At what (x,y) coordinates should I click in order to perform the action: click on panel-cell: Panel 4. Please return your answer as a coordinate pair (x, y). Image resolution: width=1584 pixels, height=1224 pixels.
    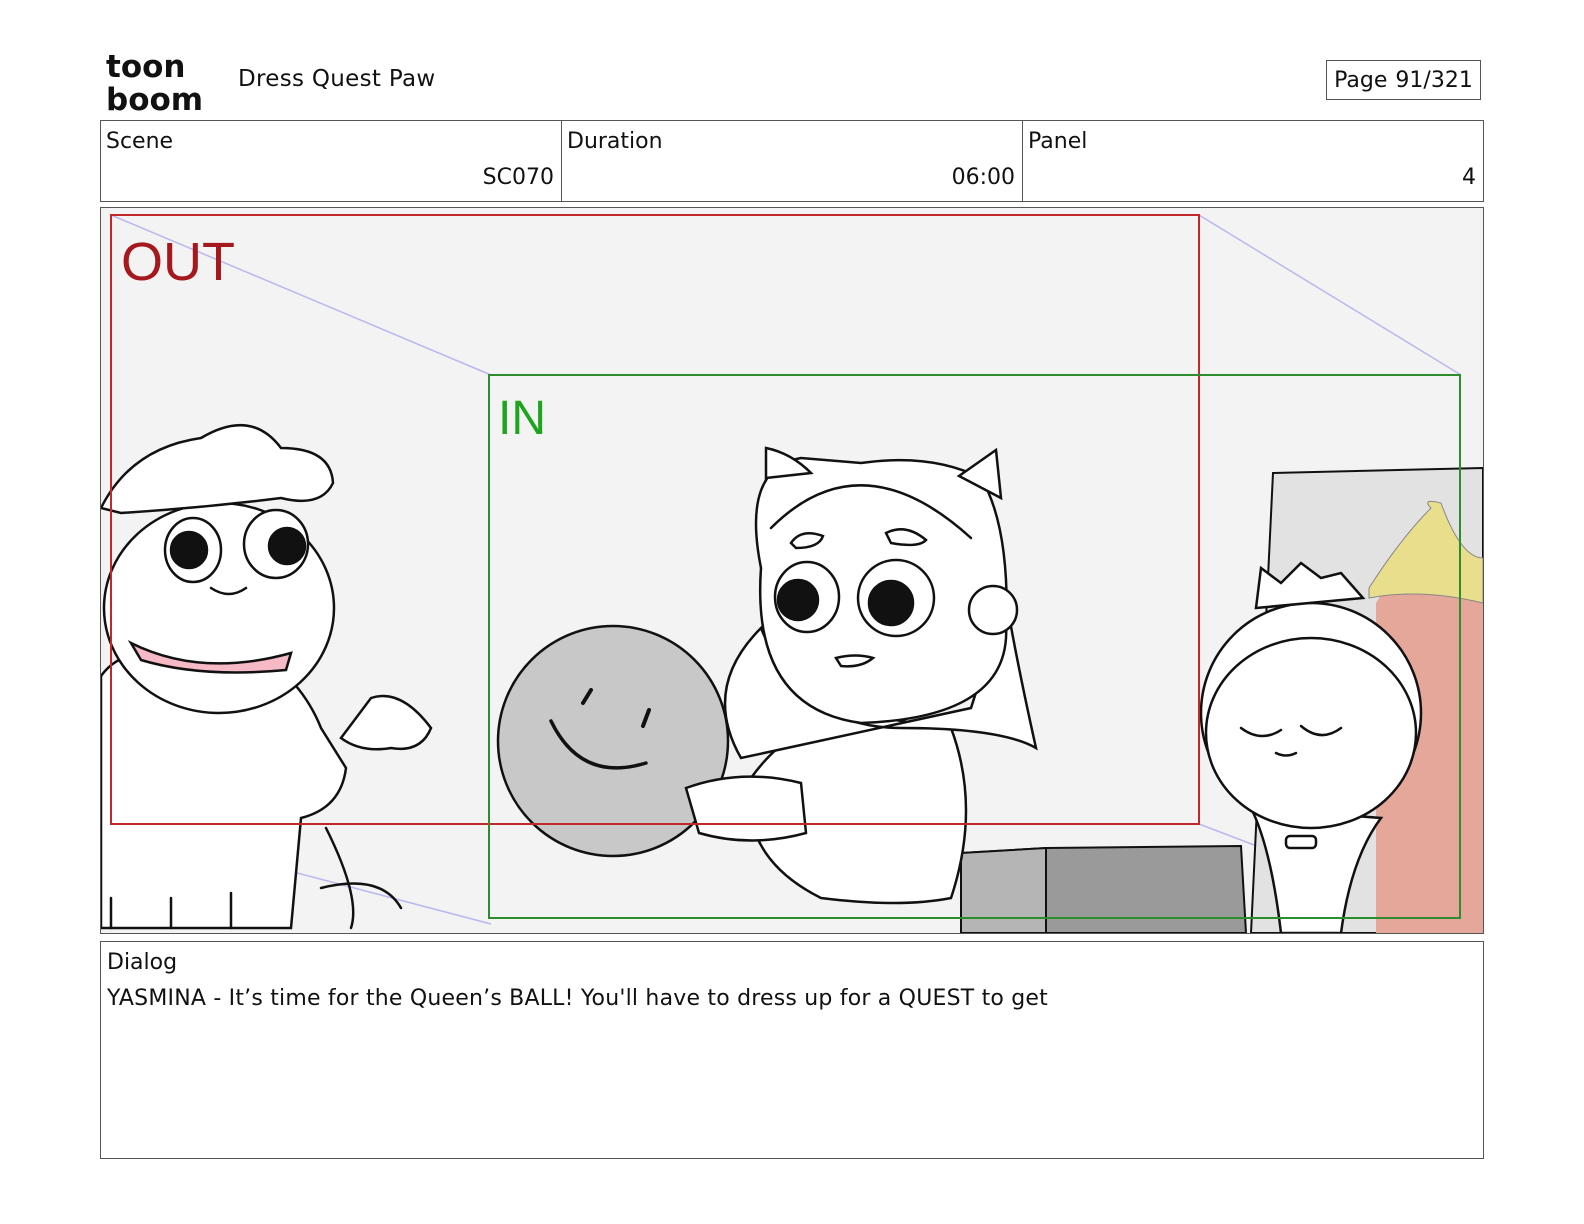
    Looking at the image, I should click on (1253, 161).